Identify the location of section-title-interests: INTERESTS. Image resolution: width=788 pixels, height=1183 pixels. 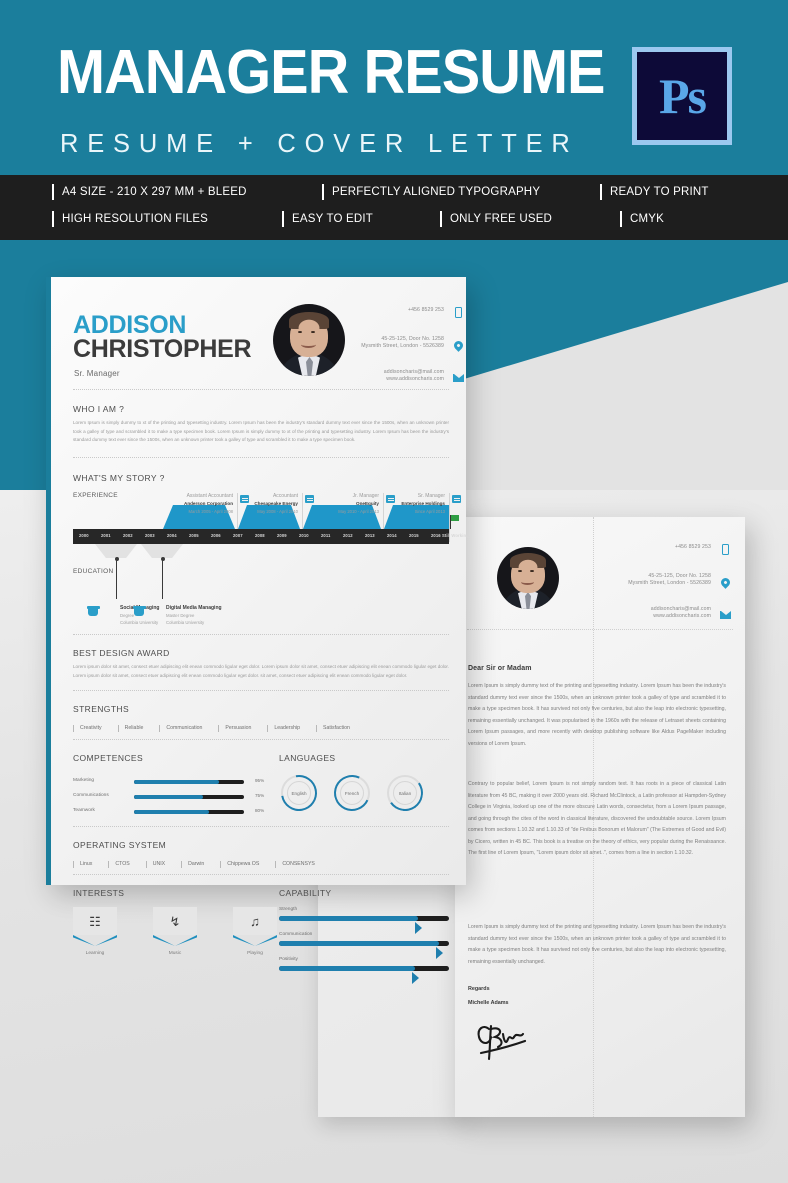
(99, 893).